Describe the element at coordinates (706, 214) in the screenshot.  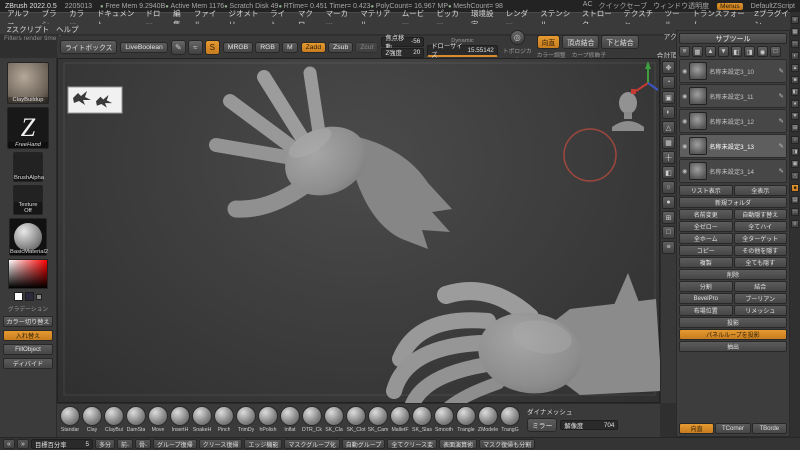
I see `subtool-button: 名前変更` at that location.